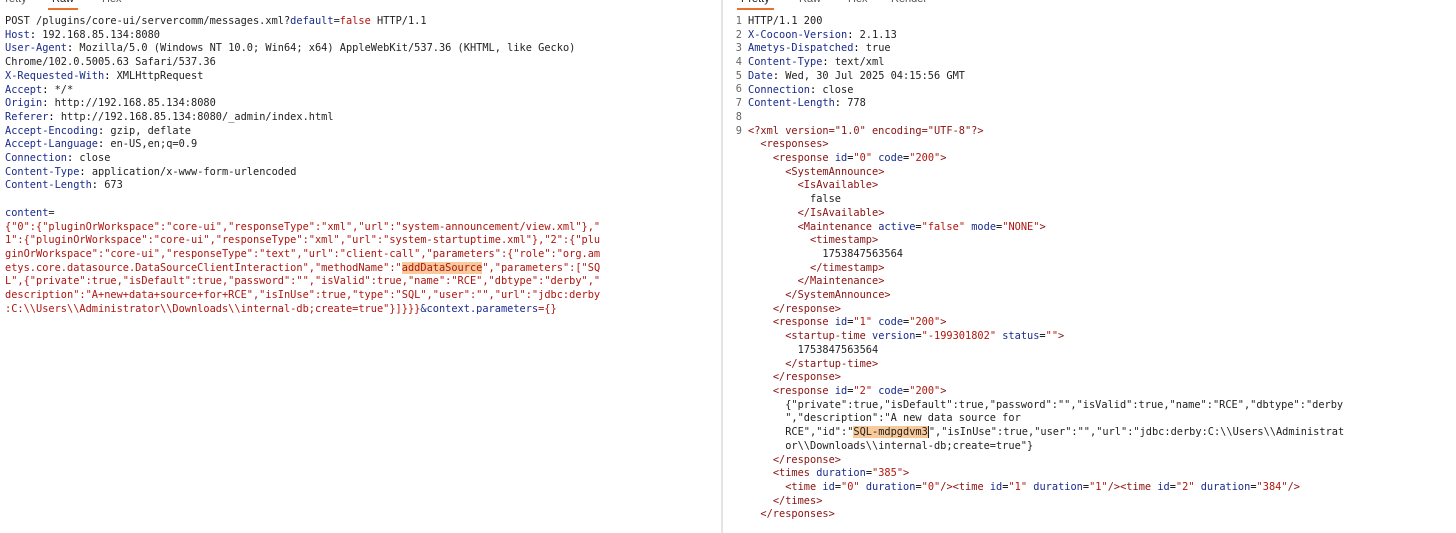 This screenshot has width=1456, height=533. Describe the element at coordinates (738, 76) in the screenshot. I see `line-number-gutter: 123456789` at that location.